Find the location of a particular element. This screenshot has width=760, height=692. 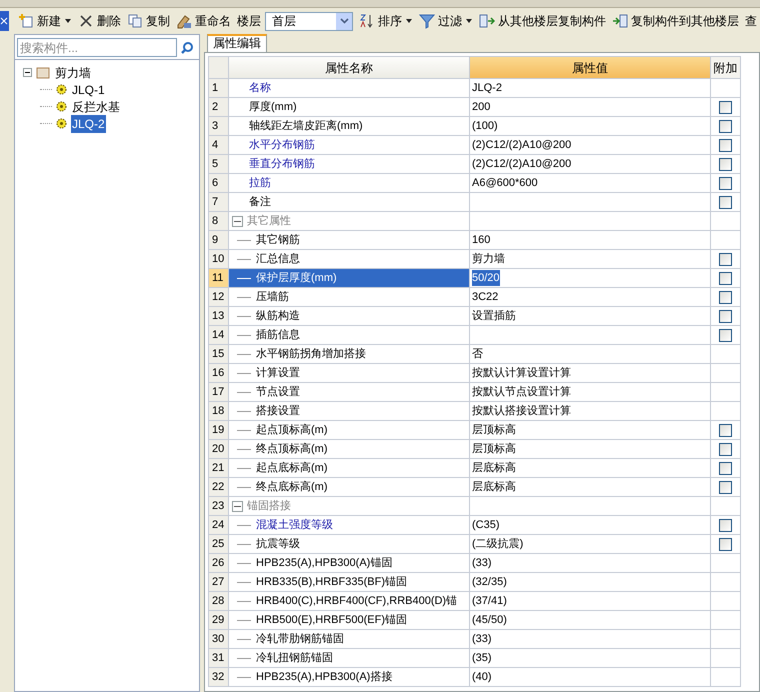

row-number: 4 is located at coordinates (219, 145).